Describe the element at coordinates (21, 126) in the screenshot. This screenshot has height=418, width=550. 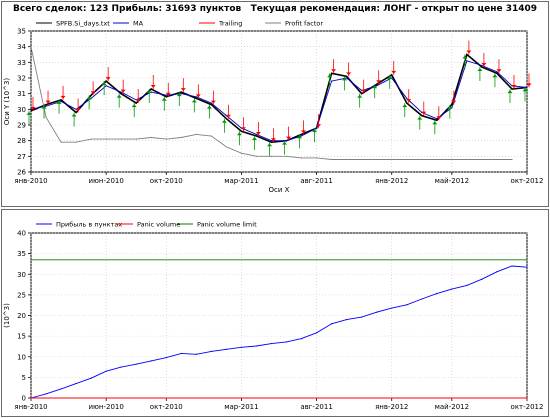
I see `panel0-y-tick-label: 29` at that location.